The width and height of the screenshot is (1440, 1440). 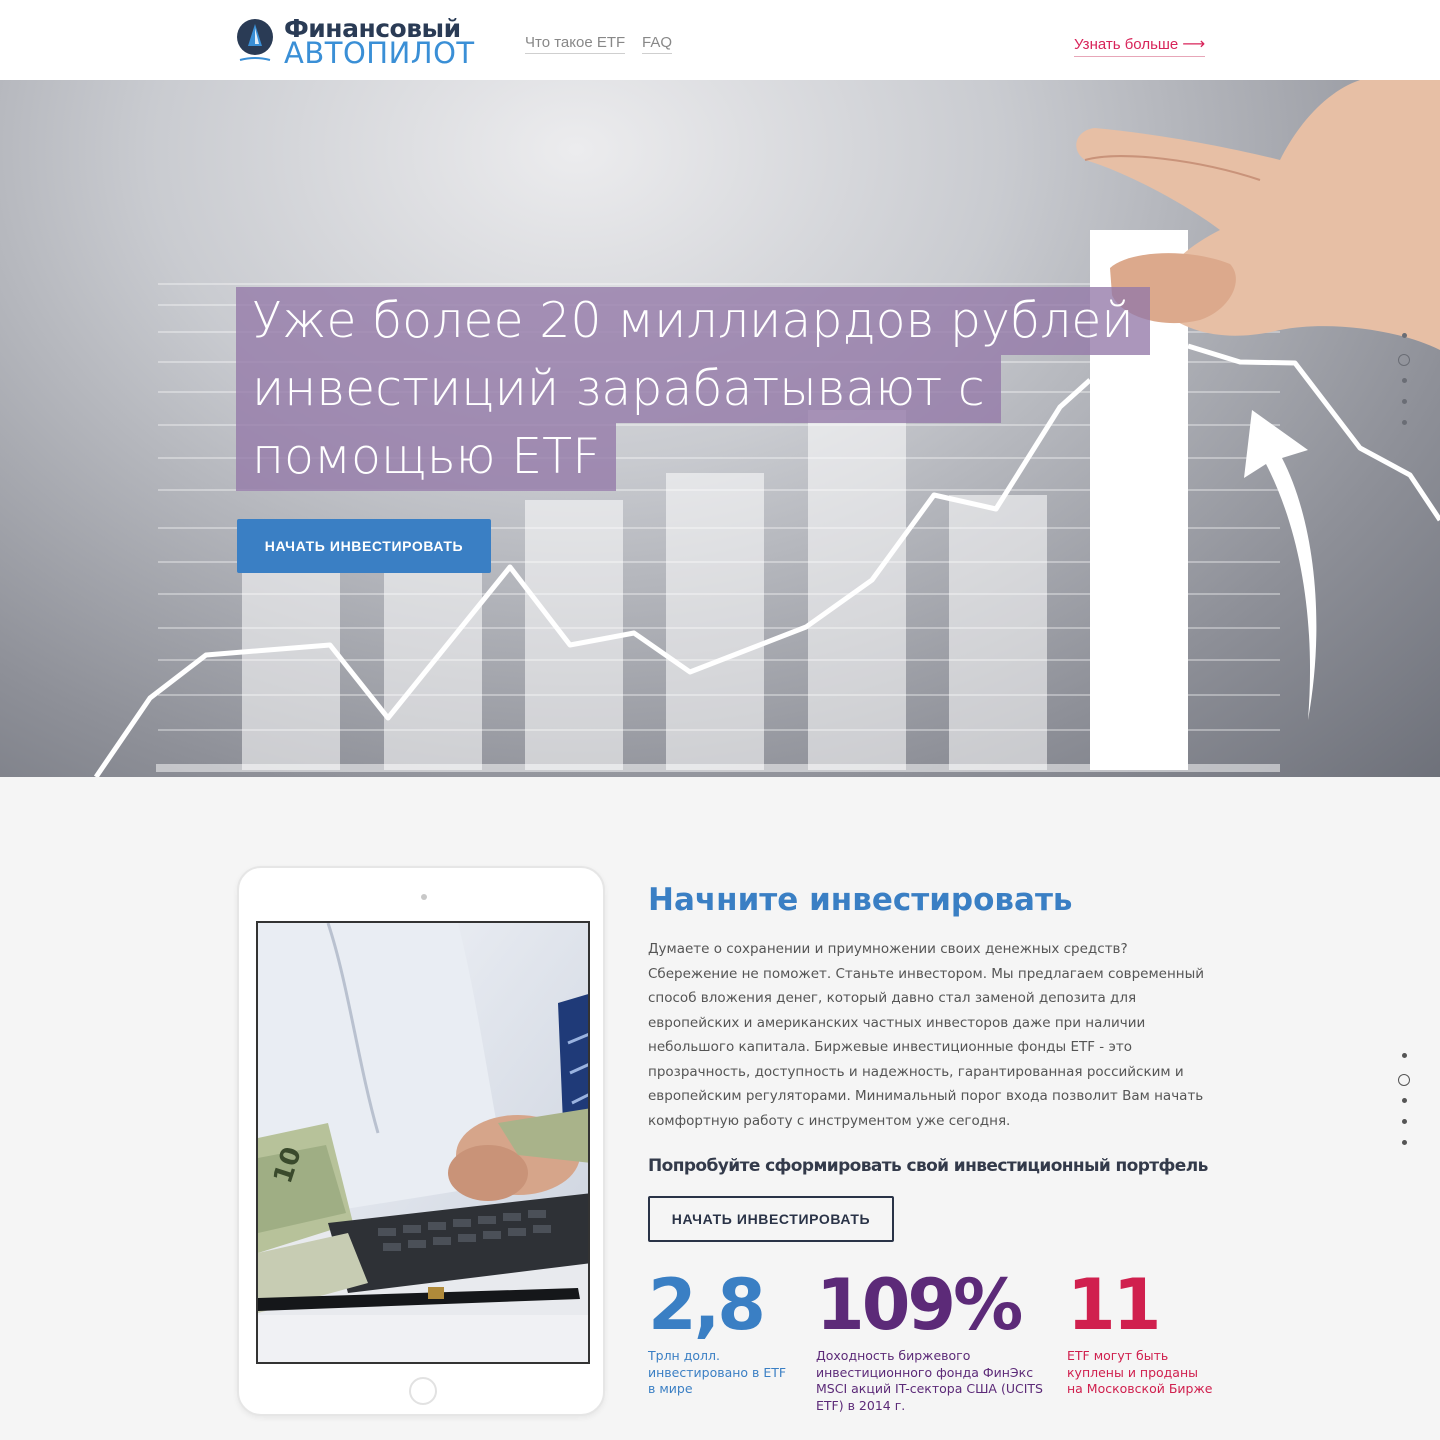 I want to click on section-nav-dots, so click(x=1404, y=1107).